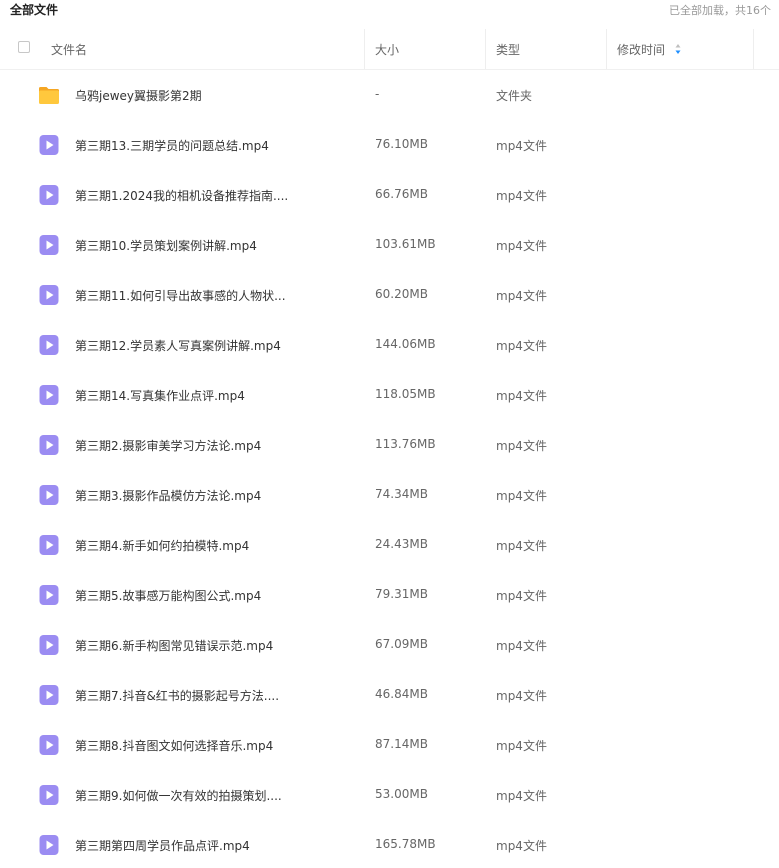  What do you see at coordinates (138, 95) in the screenshot?
I see `file-name: 乌鸦jewey翼摄影第2期` at bounding box center [138, 95].